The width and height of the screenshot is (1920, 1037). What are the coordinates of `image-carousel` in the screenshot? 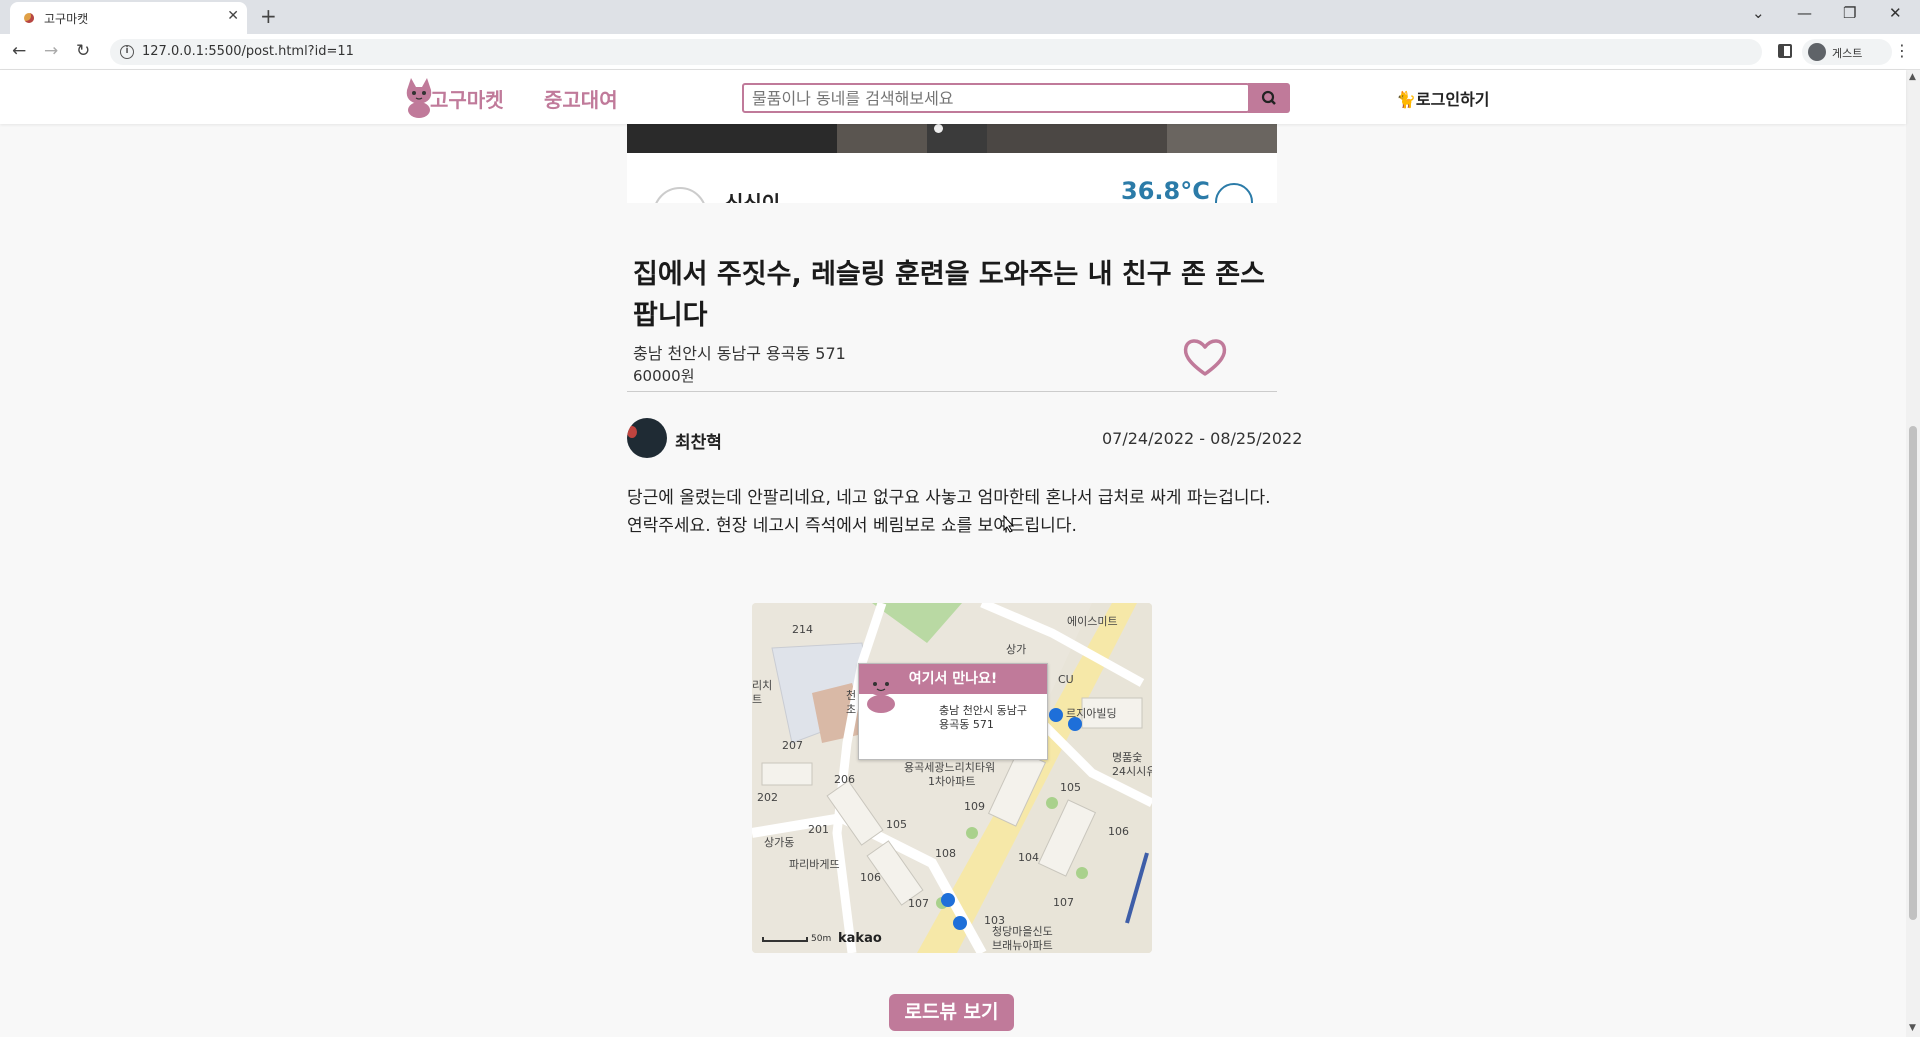 It's located at (952, 138).